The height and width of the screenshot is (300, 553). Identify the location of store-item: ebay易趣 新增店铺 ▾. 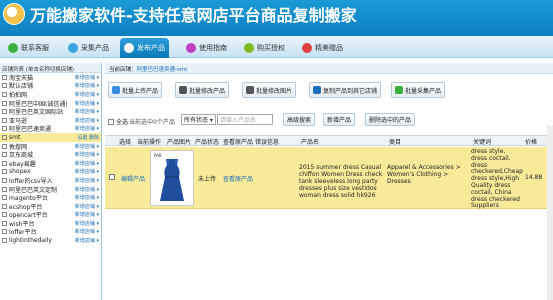
(50, 163).